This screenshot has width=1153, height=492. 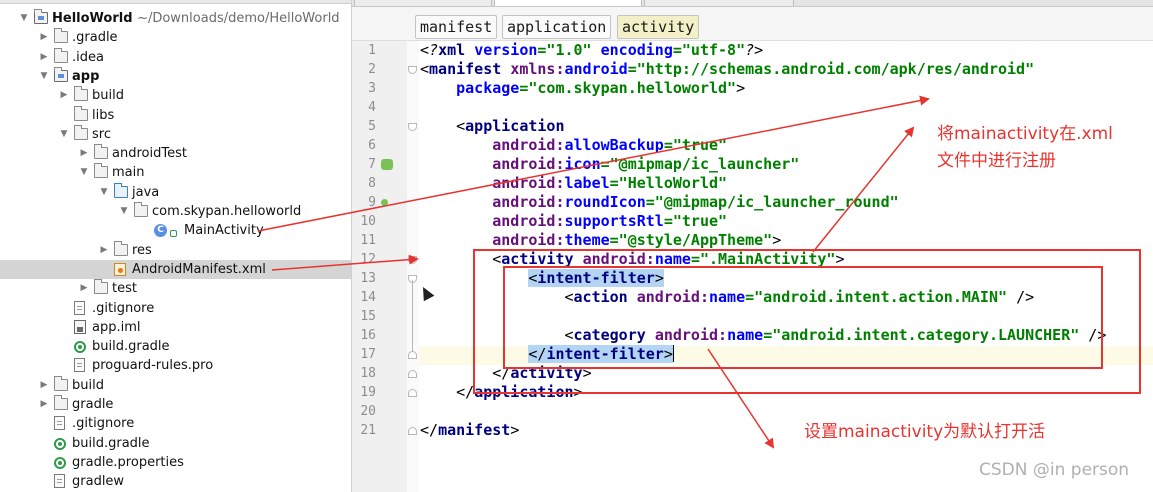 What do you see at coordinates (175, 462) in the screenshot?
I see `tree-item-gradle-properties: gradle.properties` at bounding box center [175, 462].